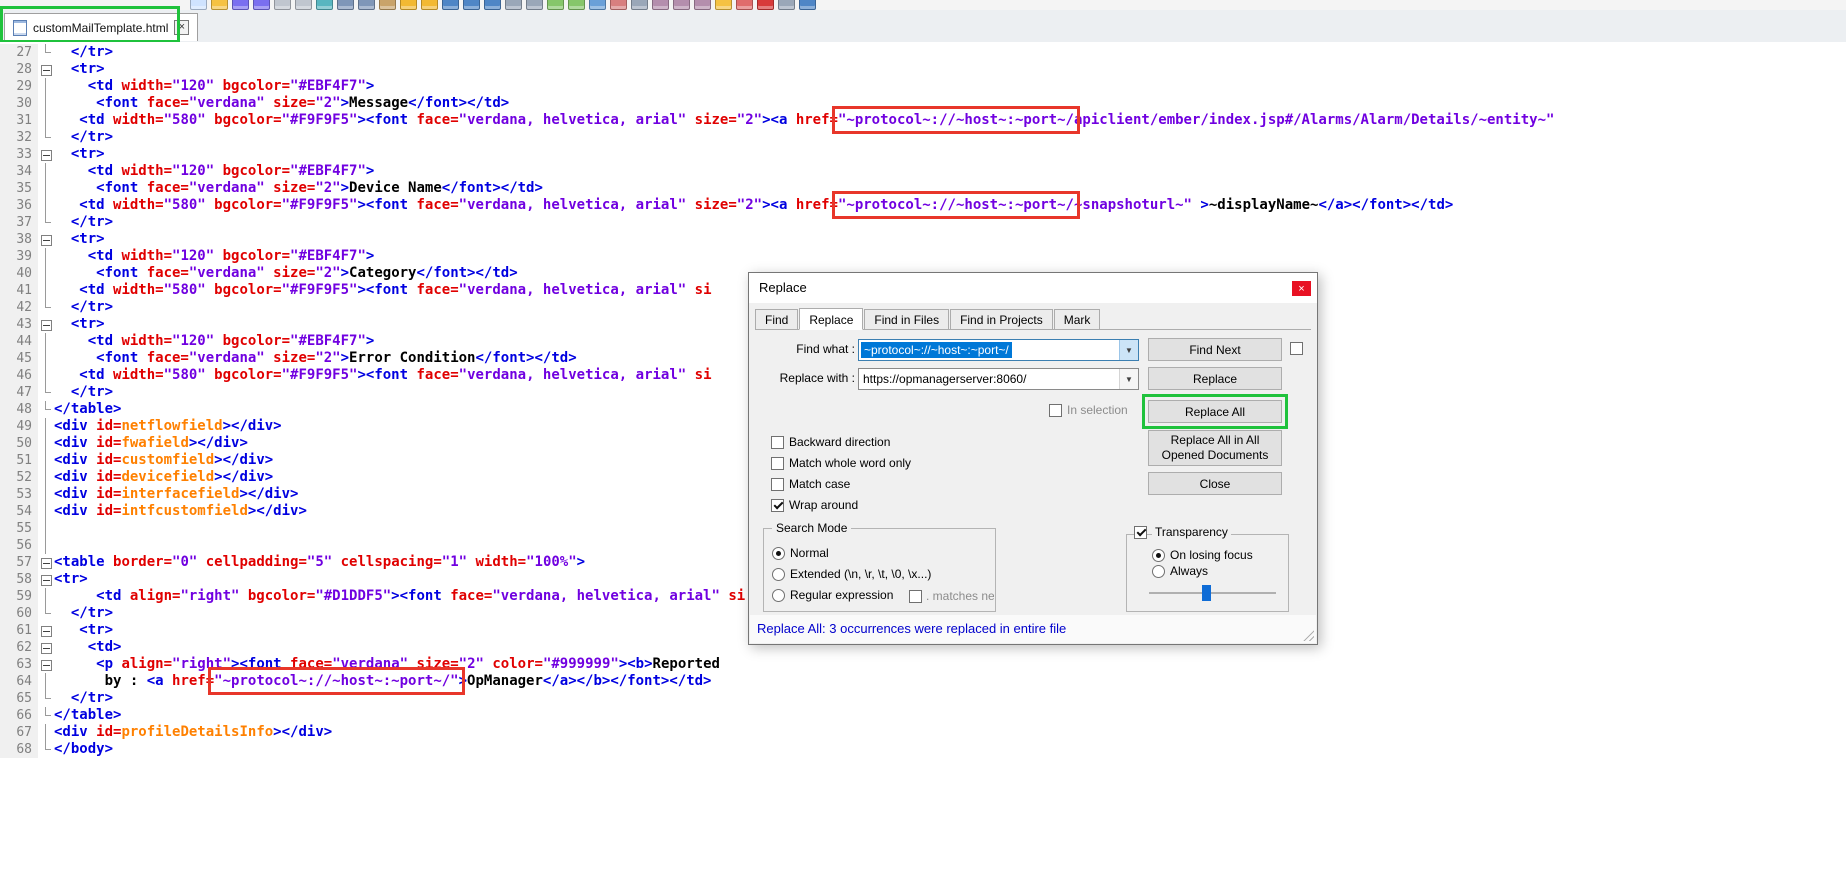 This screenshot has width=1846, height=887. Describe the element at coordinates (1308, 635) in the screenshot. I see `resize-grip` at that location.